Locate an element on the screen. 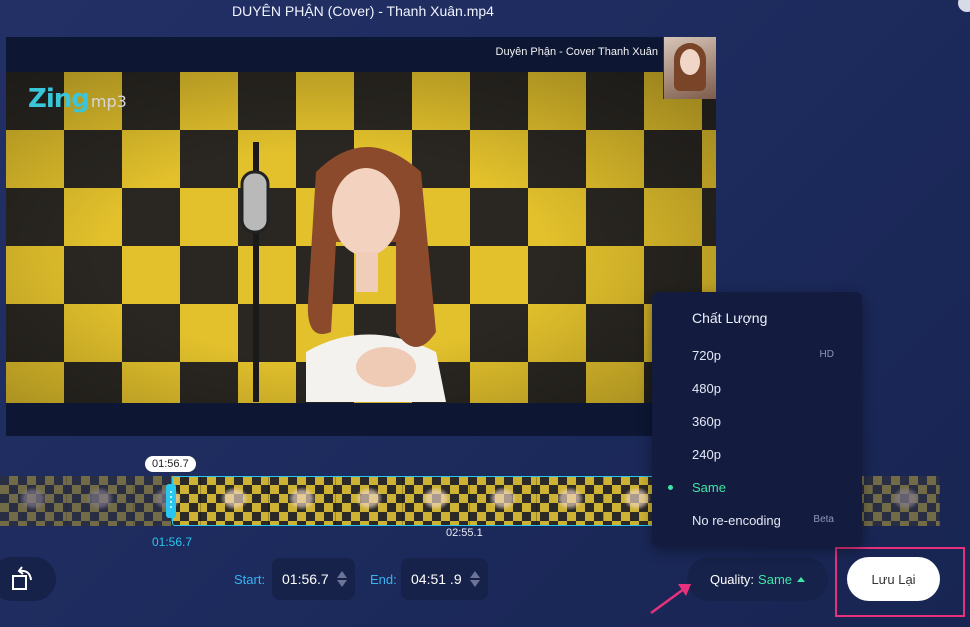 The width and height of the screenshot is (970, 627). quality-button: Quality: Same is located at coordinates (757, 579).